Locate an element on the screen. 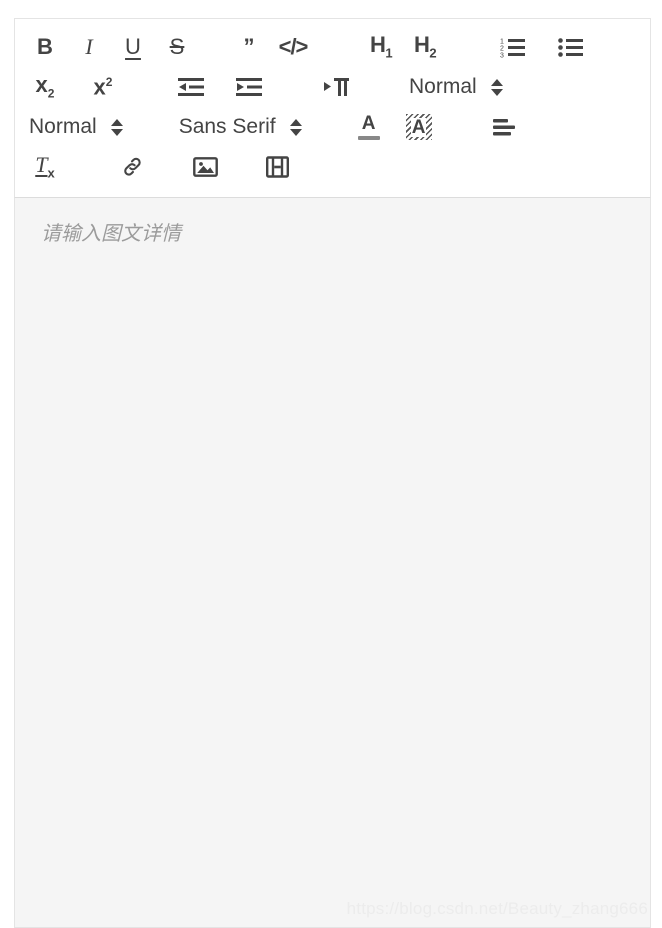  svg-text: 1 is located at coordinates (502, 42).